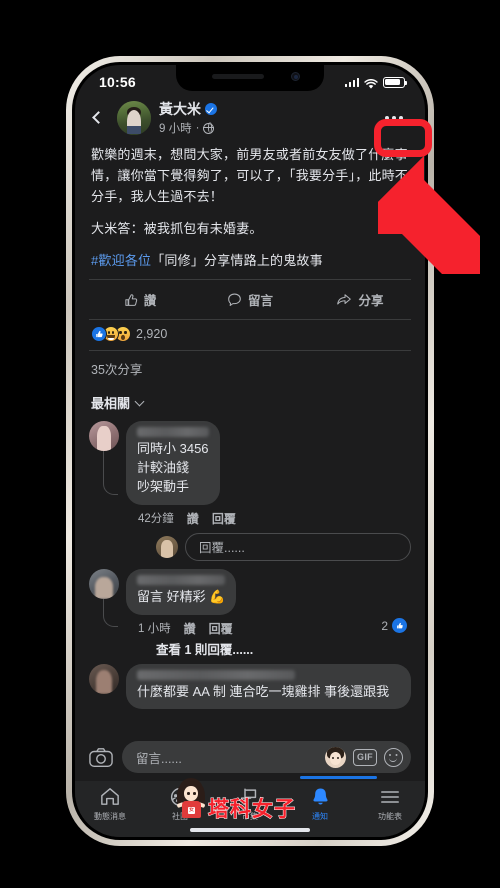 The width and height of the screenshot is (500, 888). Describe the element at coordinates (134, 117) in the screenshot. I see `author-avatar` at that location.